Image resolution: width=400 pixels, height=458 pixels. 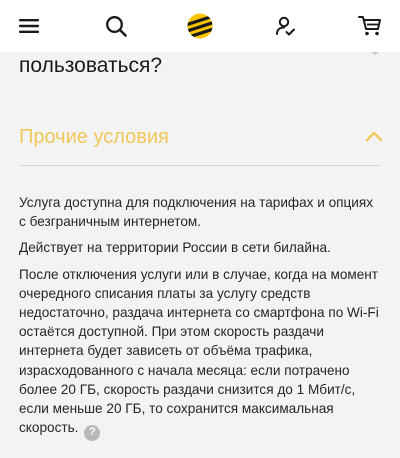 I want to click on top-navigation-bar, so click(x=200, y=26).